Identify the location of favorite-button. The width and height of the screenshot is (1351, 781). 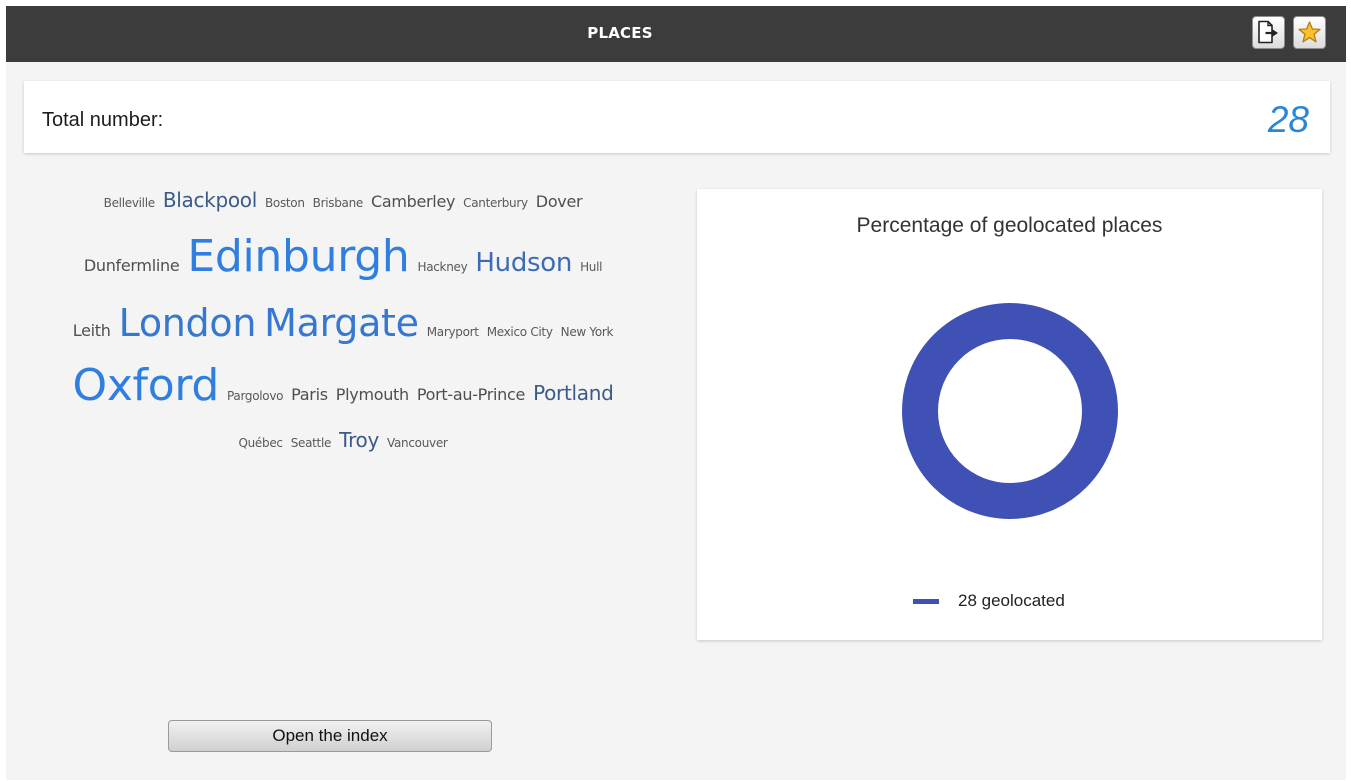
(1309, 32).